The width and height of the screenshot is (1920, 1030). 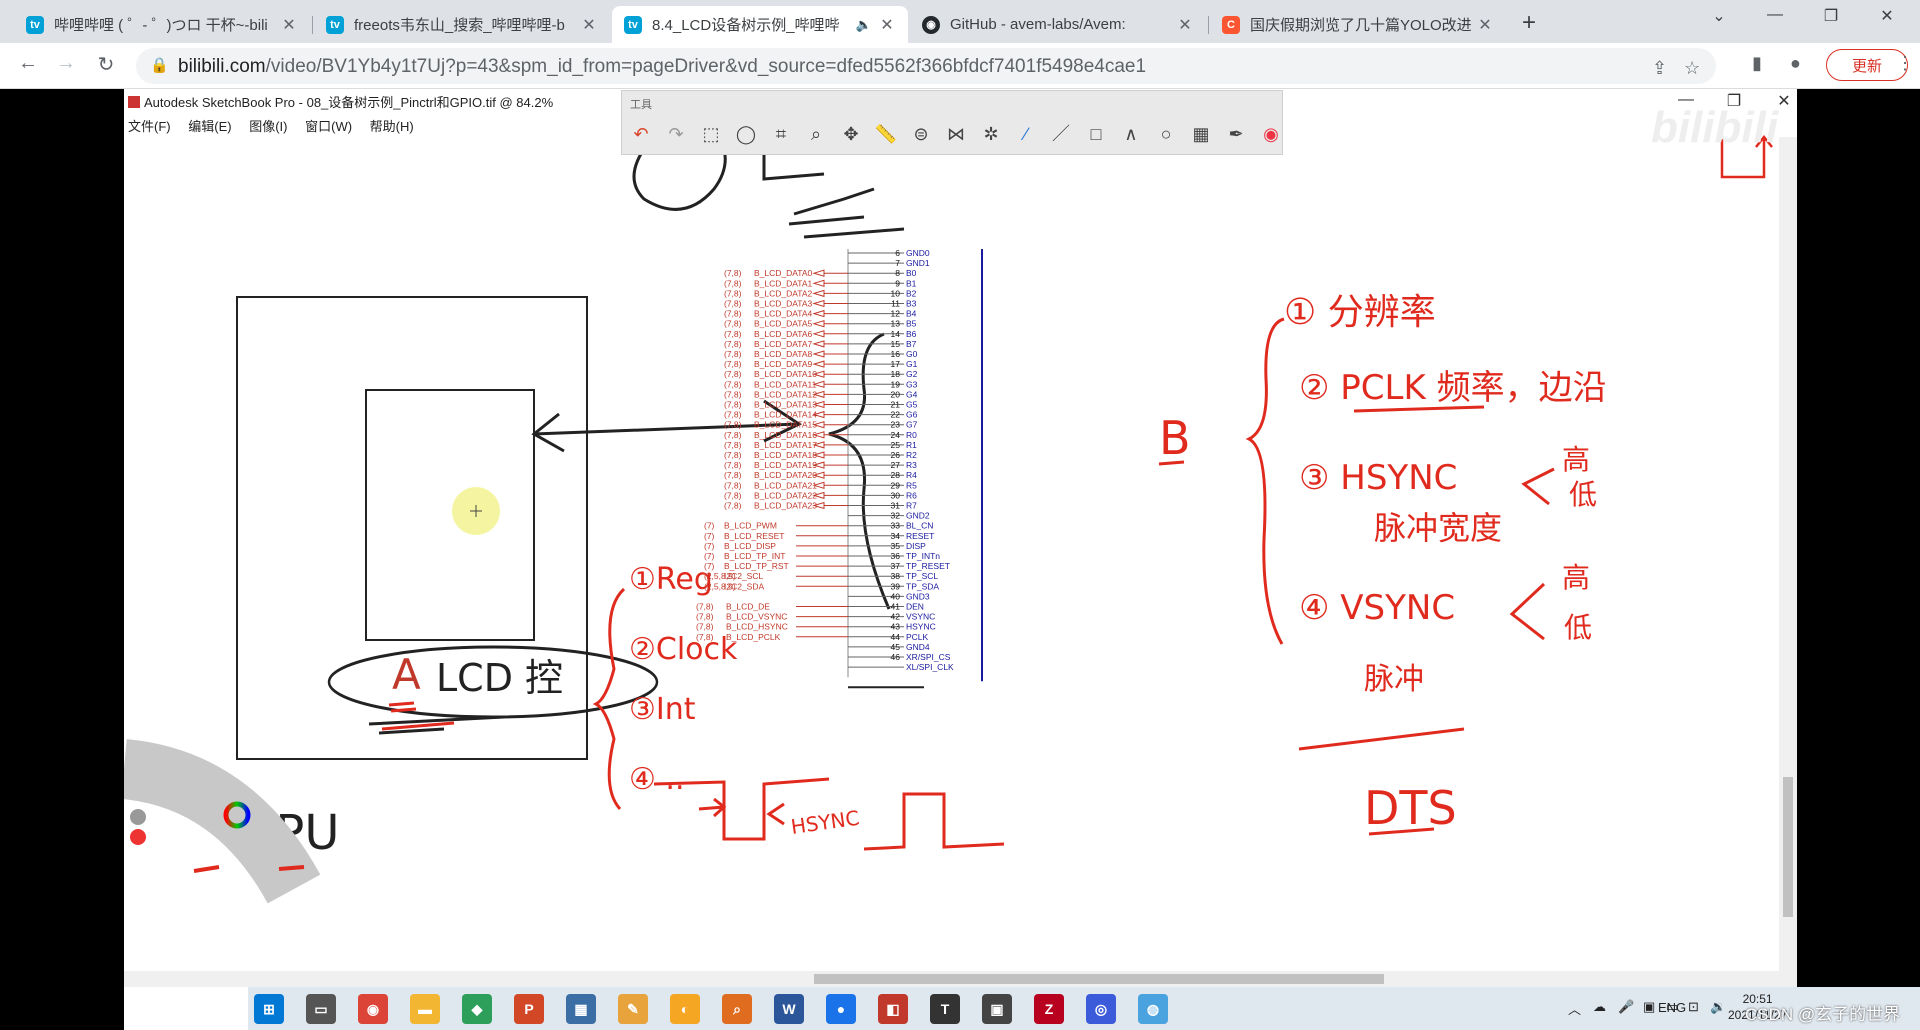 I want to click on app-18-icon: ◍, so click(x=1153, y=1009).